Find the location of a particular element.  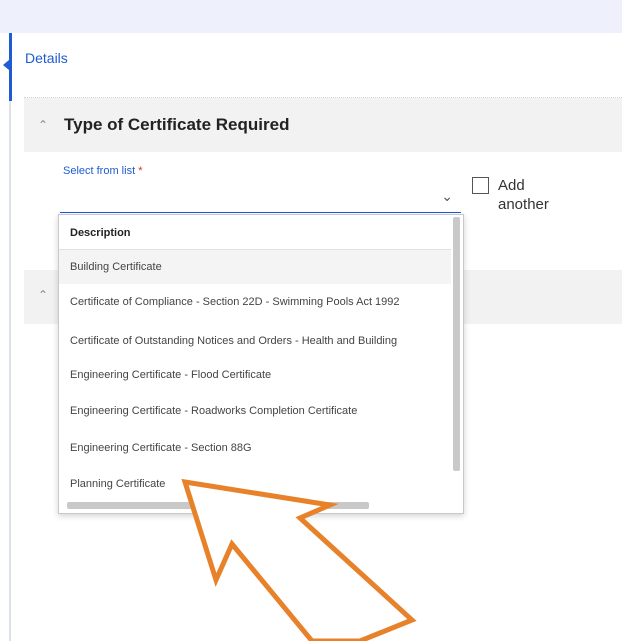

annotation-arrow-shape is located at coordinates (299, 559).